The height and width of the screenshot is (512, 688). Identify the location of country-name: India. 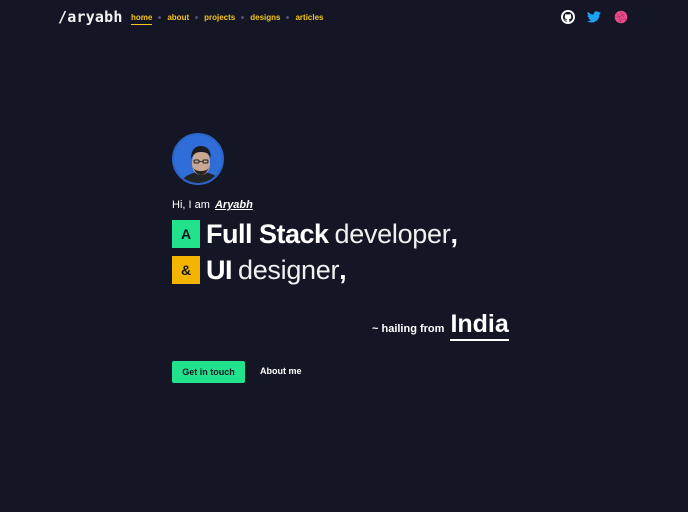
(479, 326).